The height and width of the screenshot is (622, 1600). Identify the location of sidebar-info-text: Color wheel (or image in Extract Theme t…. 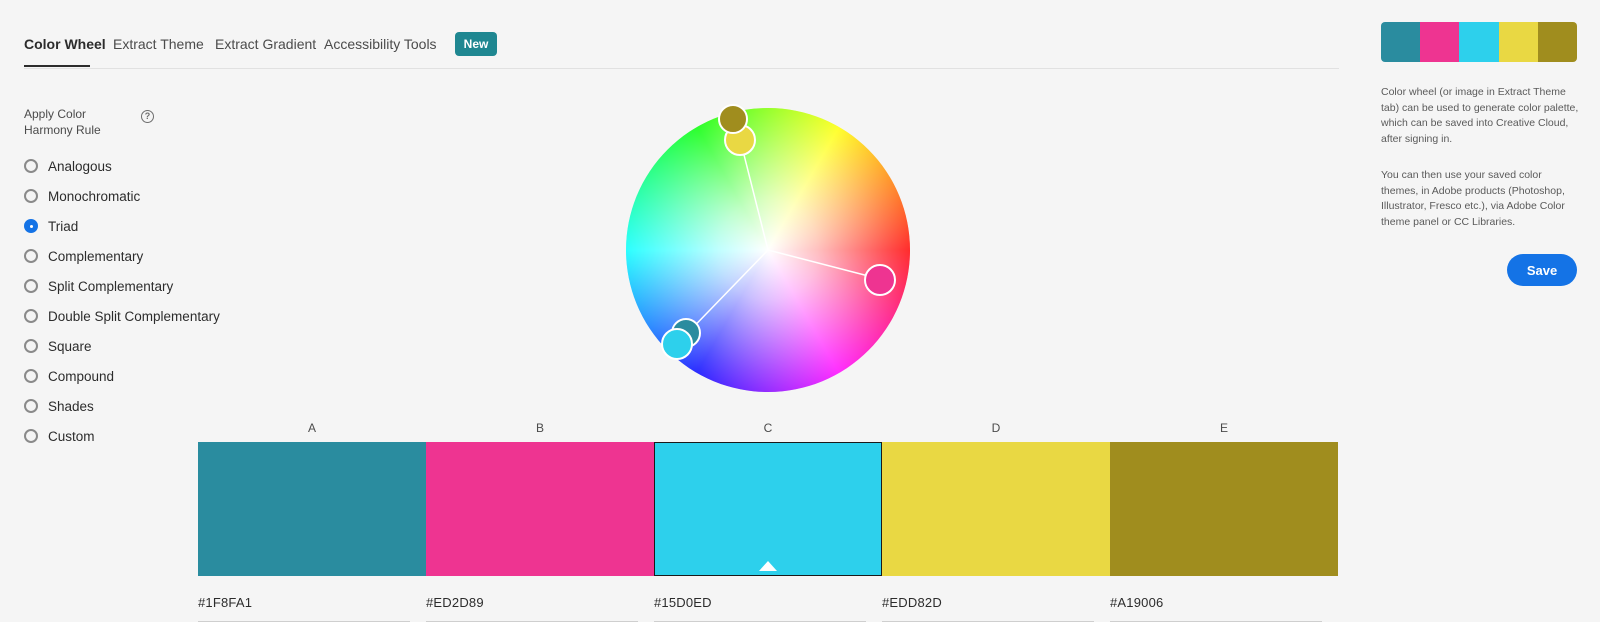
(1480, 115).